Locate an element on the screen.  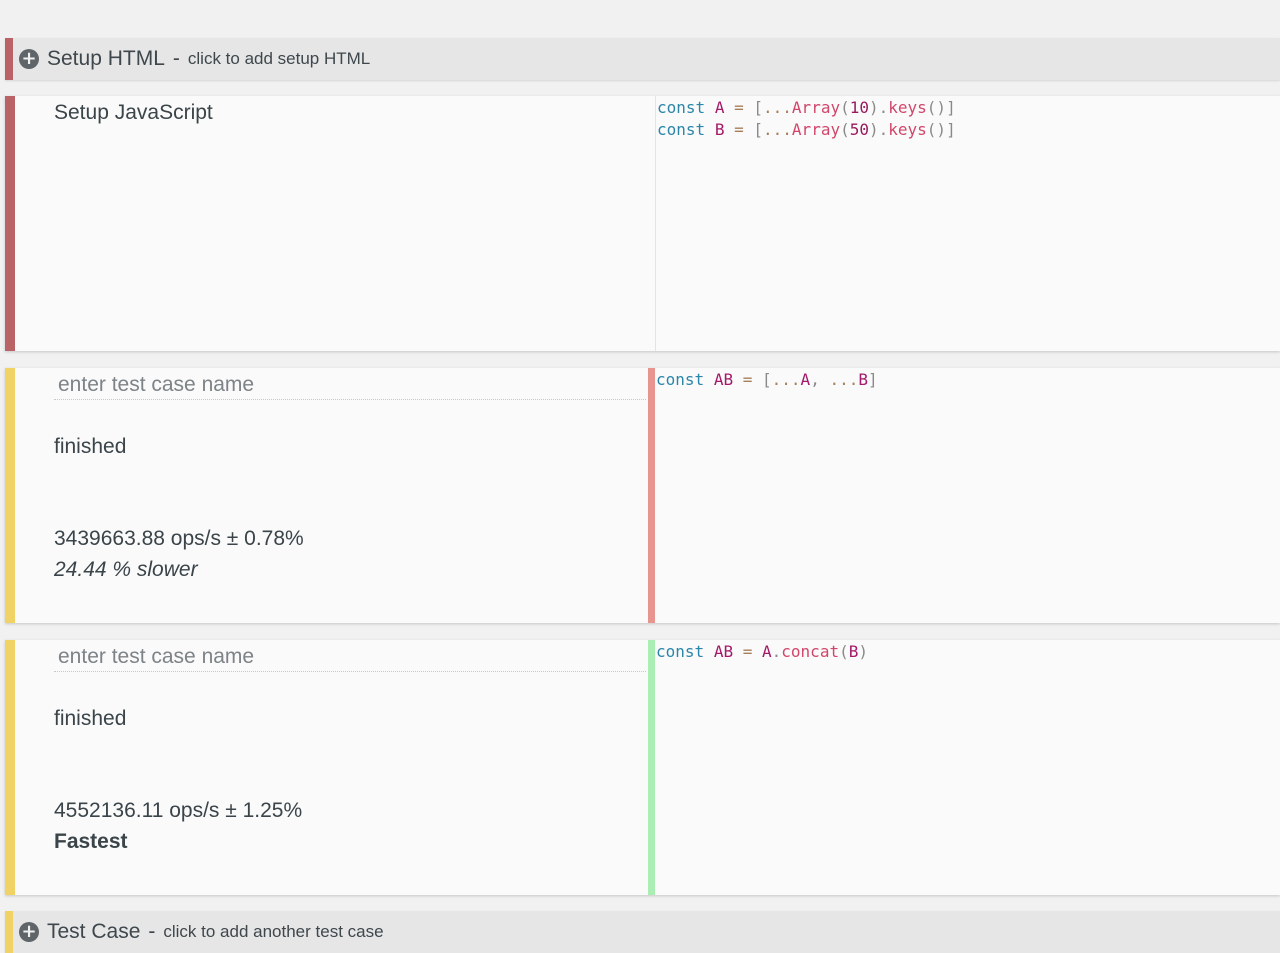
setup-js-label: Setup JavaScript is located at coordinates (133, 112).